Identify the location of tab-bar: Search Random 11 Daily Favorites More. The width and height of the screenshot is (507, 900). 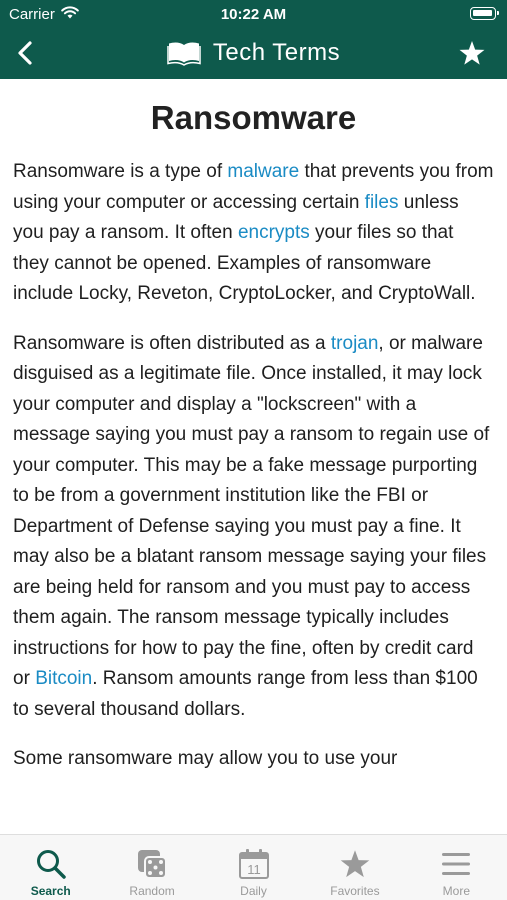
(253, 867).